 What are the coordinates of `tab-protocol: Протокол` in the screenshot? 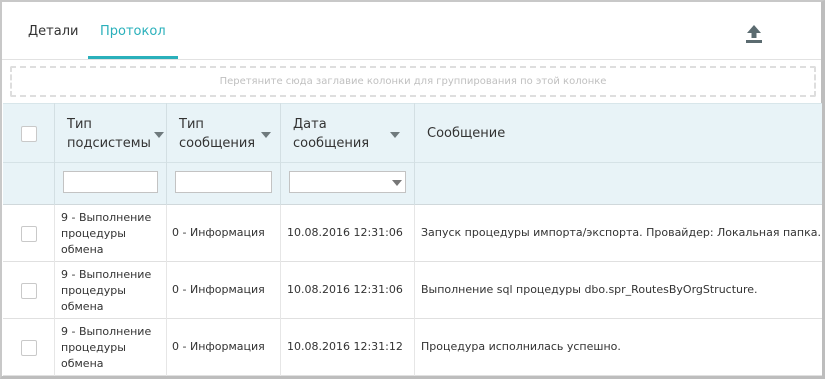 It's located at (133, 31).